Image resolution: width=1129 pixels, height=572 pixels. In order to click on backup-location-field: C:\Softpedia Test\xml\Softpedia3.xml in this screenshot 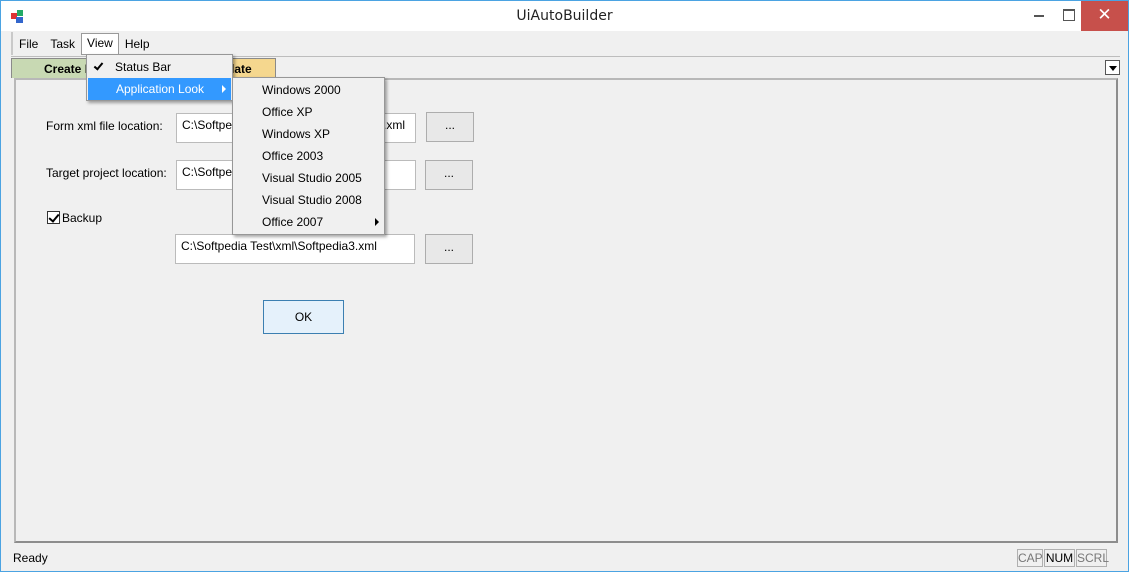, I will do `click(295, 249)`.